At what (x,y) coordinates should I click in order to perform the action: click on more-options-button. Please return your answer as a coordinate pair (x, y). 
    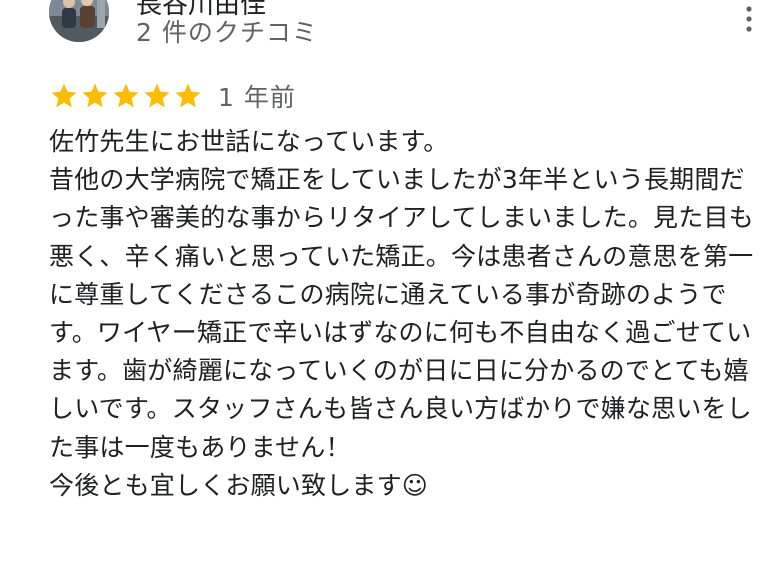
    Looking at the image, I should click on (749, 19).